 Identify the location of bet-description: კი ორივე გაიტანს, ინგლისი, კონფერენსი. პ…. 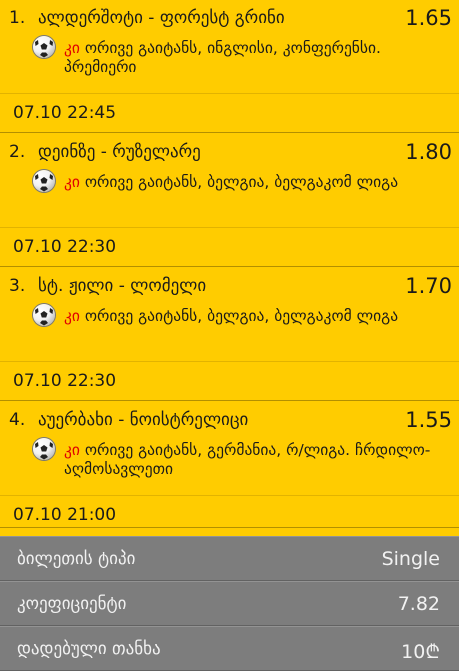
(249, 58).